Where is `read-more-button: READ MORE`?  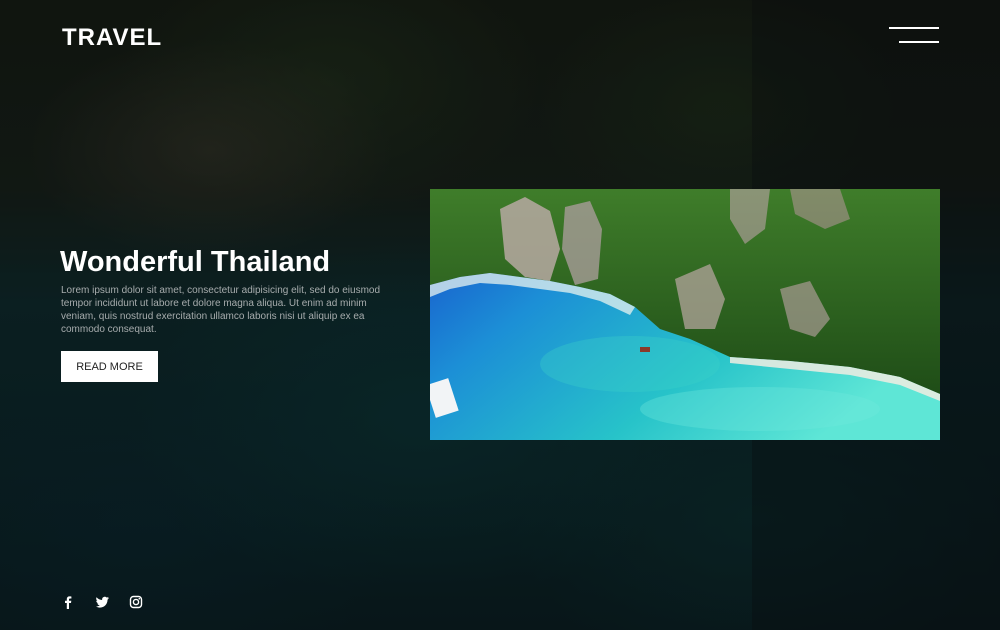 read-more-button: READ MORE is located at coordinates (109, 366).